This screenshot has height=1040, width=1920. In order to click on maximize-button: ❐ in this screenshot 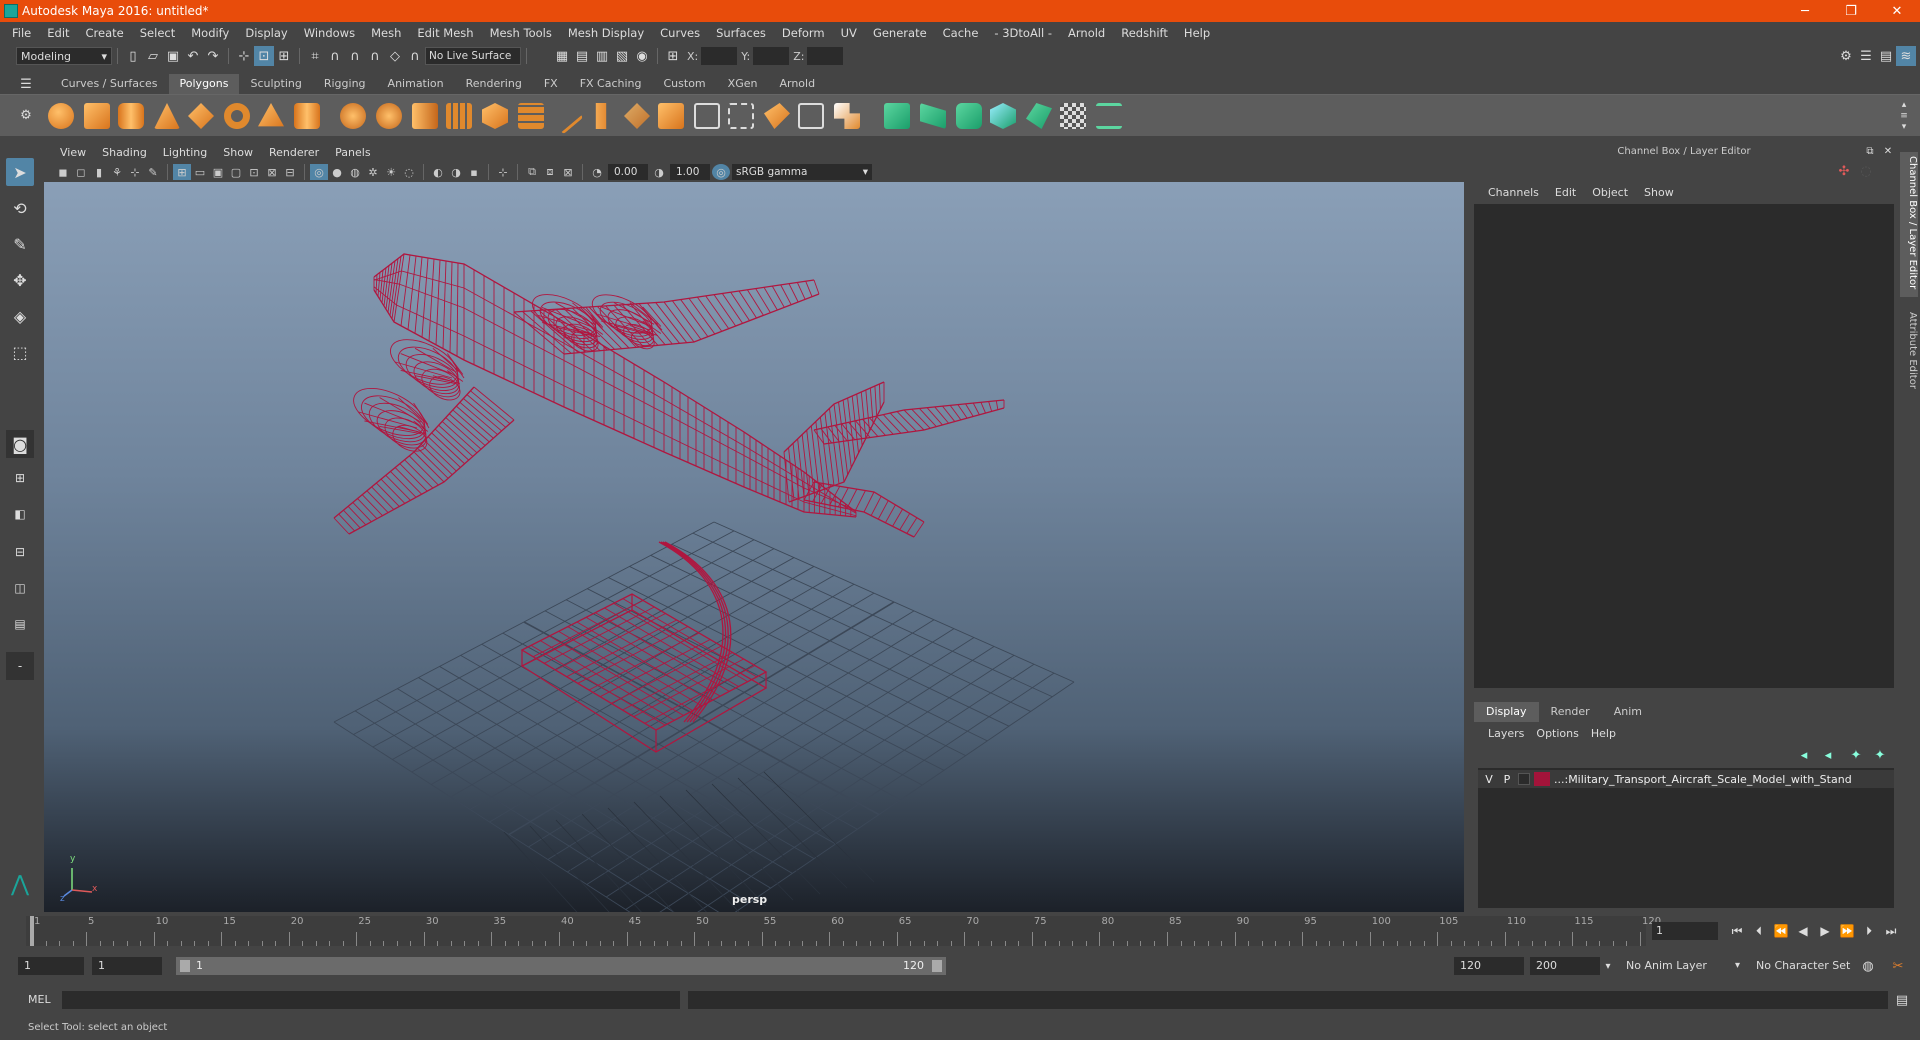, I will do `click(1851, 11)`.